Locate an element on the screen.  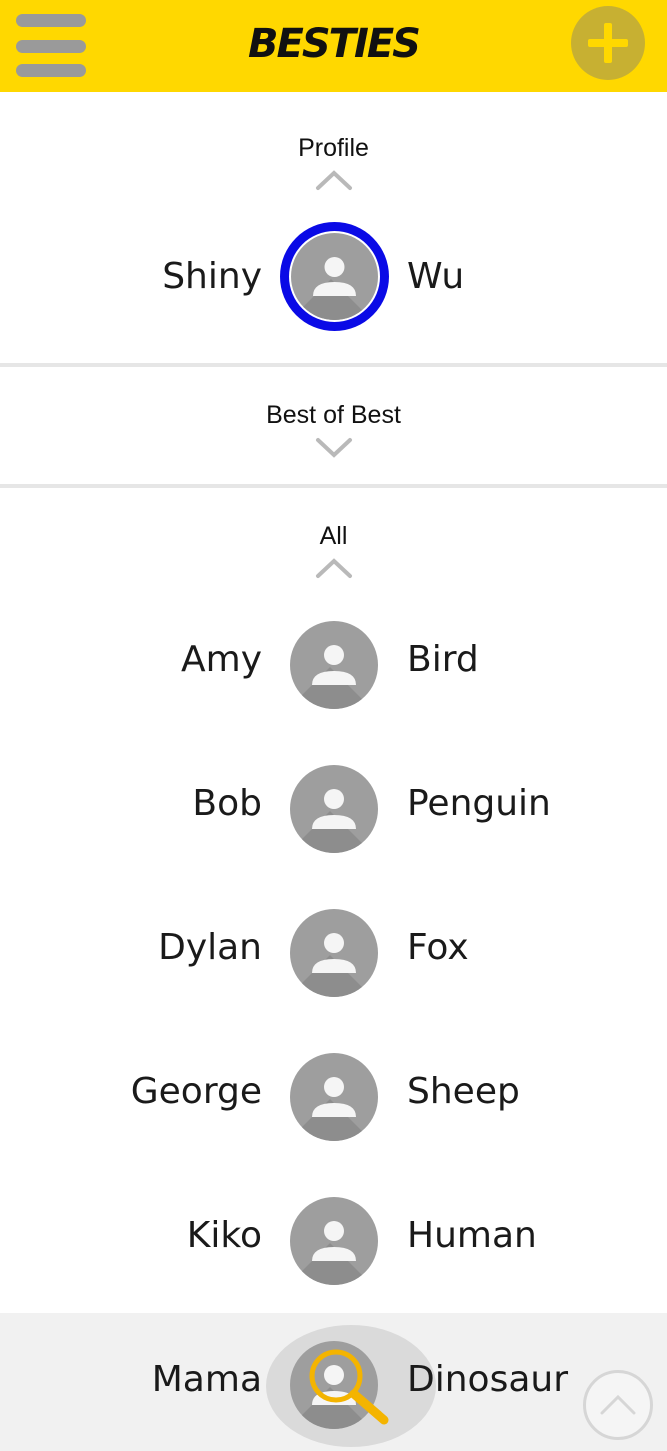
last-name: Bird is located at coordinates (443, 659).